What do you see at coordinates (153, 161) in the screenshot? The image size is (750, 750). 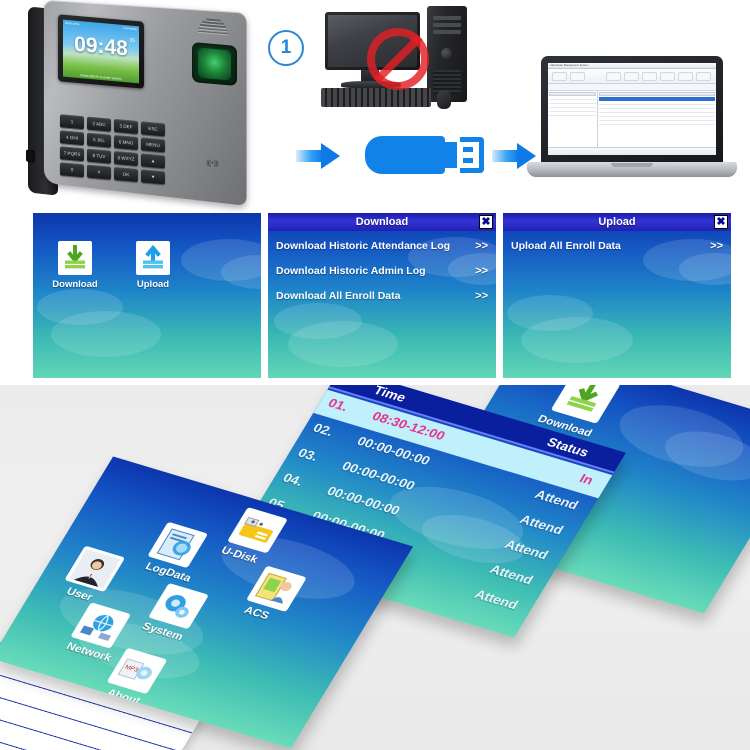 I see `key-up: ▲` at bounding box center [153, 161].